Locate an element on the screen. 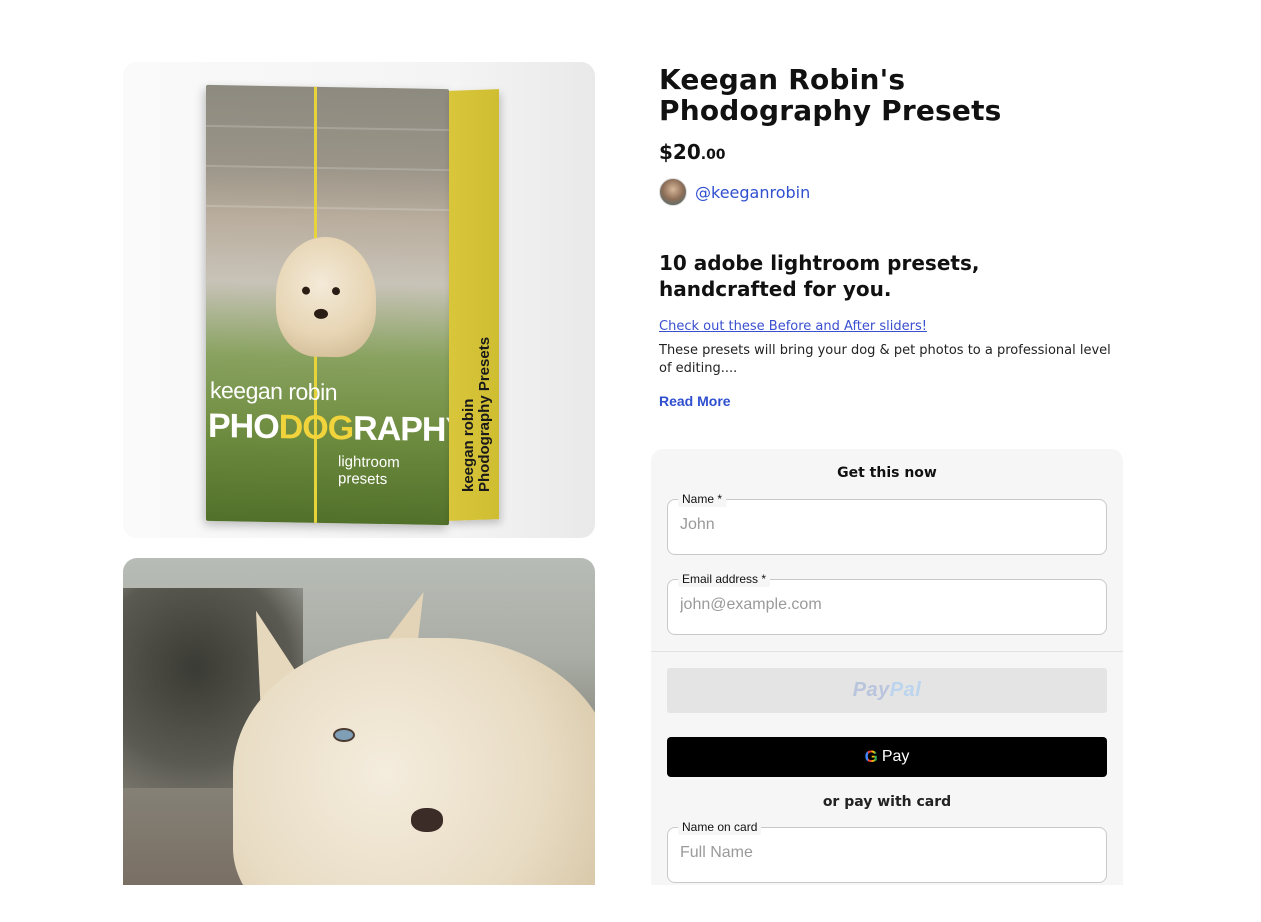 This screenshot has height=922, width=1261. card-name-field: Name on card is located at coordinates (887, 851).